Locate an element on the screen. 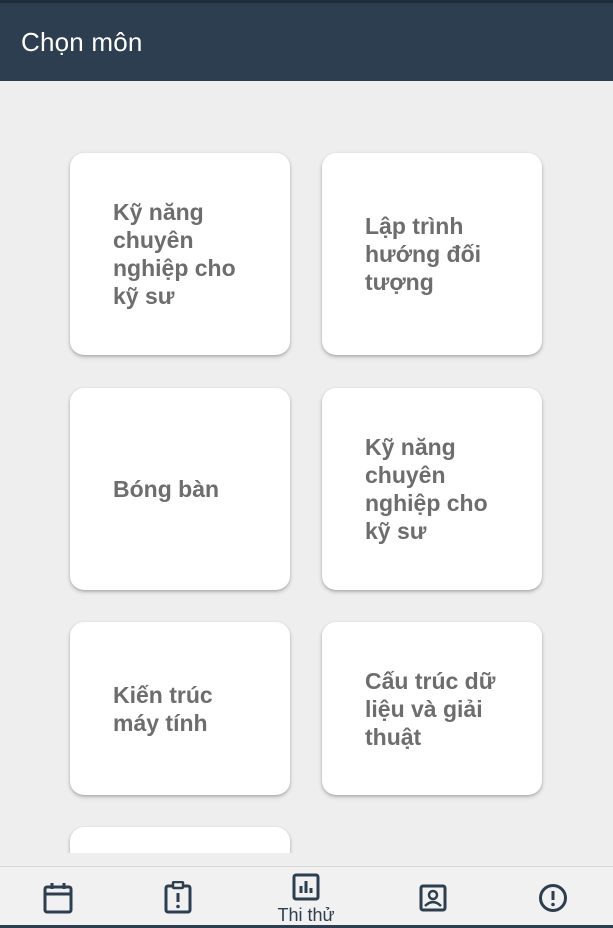 The height and width of the screenshot is (928, 613). subject-card-partial is located at coordinates (180, 840).